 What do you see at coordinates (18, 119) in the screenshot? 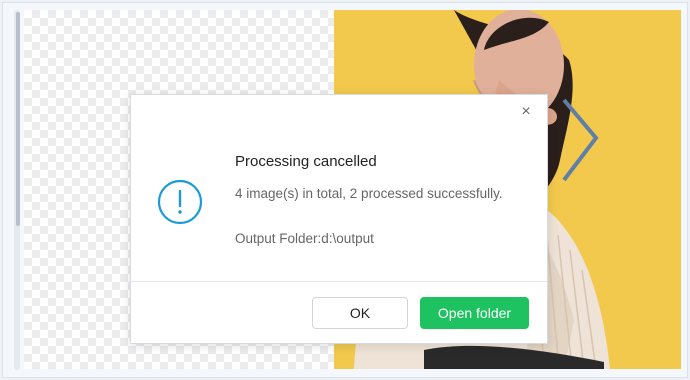
I see `vertical-scrollbar-thumb` at bounding box center [18, 119].